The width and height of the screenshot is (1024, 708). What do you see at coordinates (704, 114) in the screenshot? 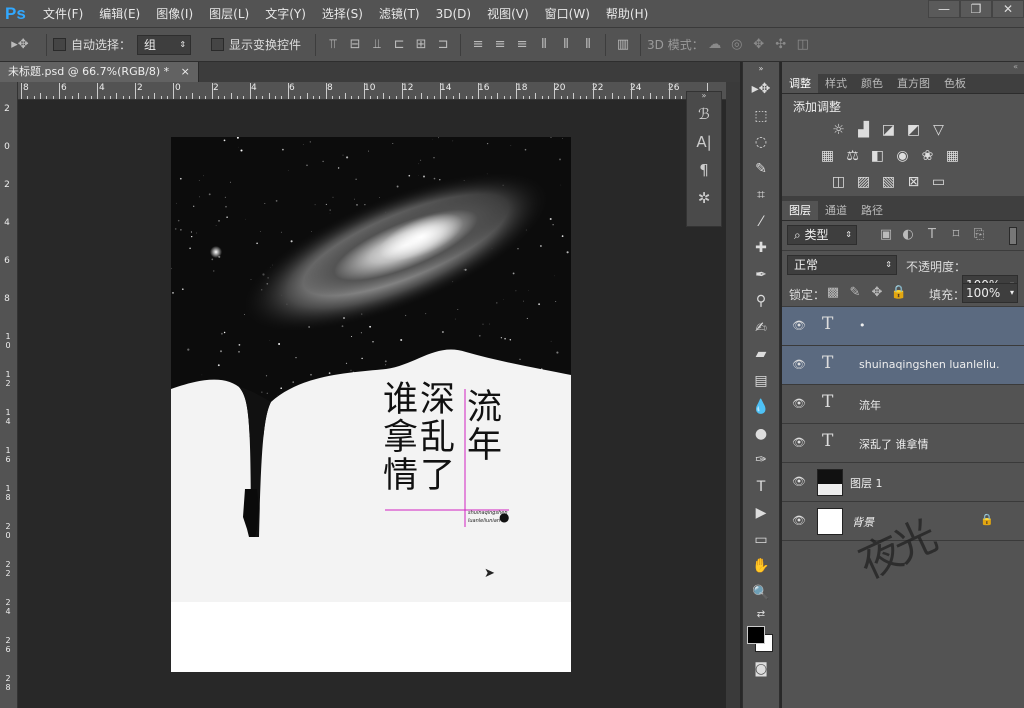
I see `paragraph-styles-icon: ℬ` at bounding box center [704, 114].